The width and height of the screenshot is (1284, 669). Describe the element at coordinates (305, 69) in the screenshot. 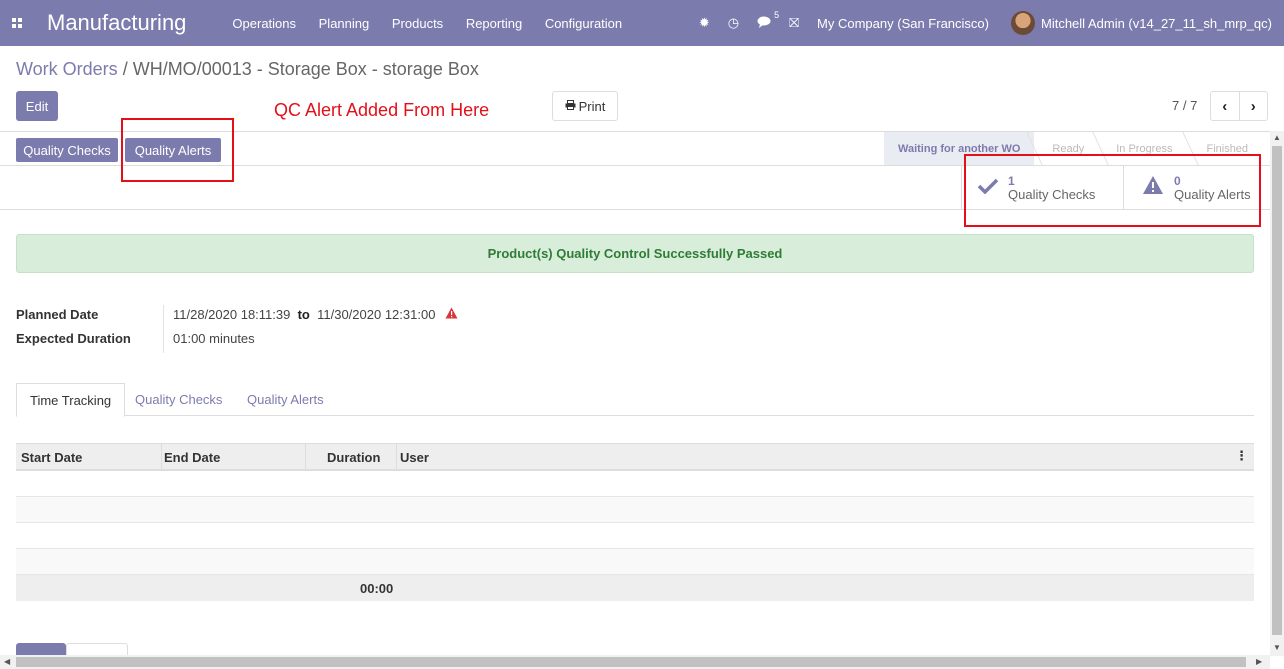

I see `breadcrumb-current: WH/MO/00013 - Storage Box - storage Box` at that location.